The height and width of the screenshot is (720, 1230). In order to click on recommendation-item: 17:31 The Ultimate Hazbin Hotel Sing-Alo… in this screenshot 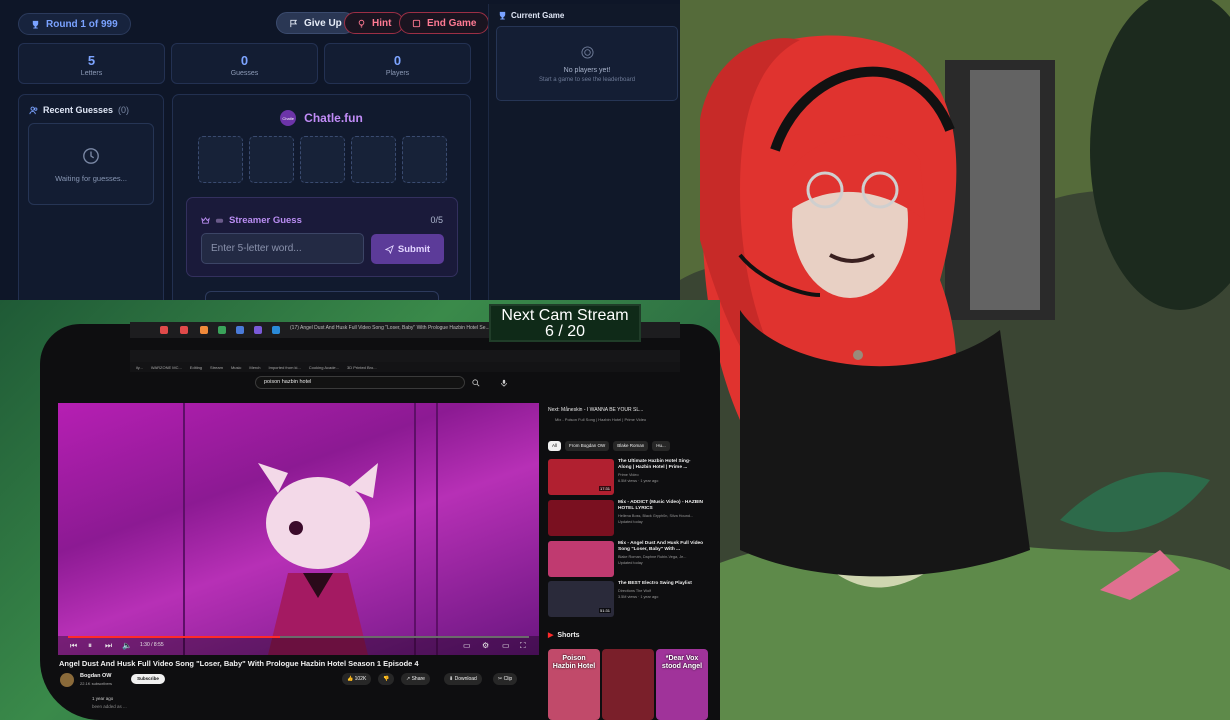, I will do `click(628, 477)`.